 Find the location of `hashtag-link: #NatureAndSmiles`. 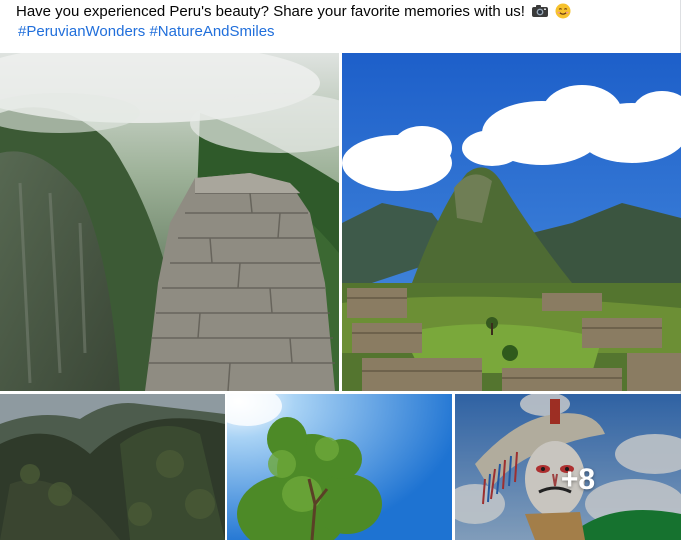

hashtag-link: #NatureAndSmiles is located at coordinates (211, 31).